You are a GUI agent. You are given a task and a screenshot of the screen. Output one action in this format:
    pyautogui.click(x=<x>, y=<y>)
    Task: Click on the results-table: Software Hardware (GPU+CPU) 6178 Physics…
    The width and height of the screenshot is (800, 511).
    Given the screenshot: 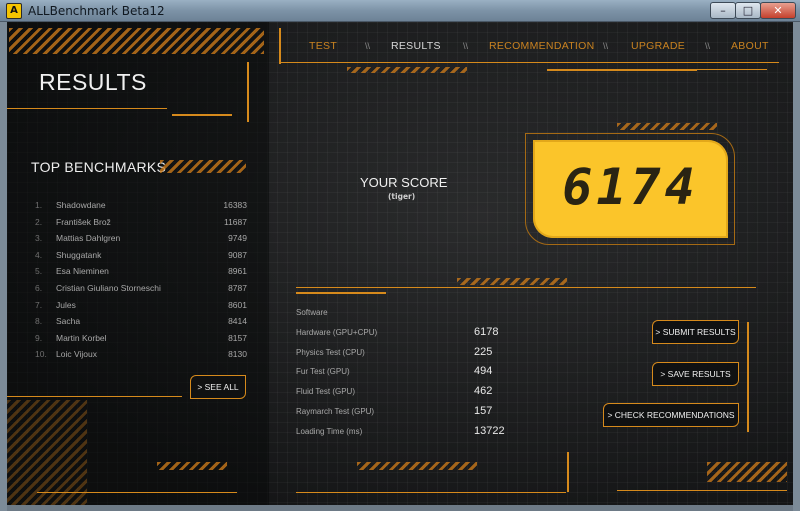 What is the action you would take?
    pyautogui.click(x=416, y=375)
    